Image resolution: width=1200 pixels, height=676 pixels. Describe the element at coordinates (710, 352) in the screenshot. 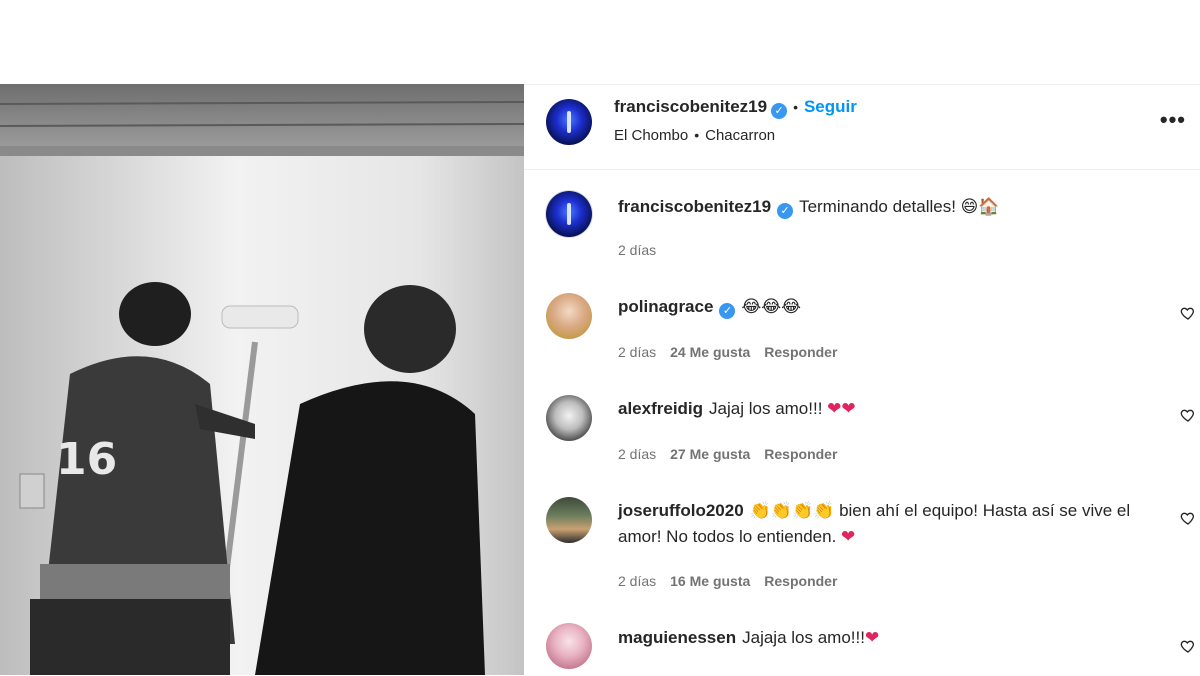

I see `comment-likes: 24 Me gusta` at that location.